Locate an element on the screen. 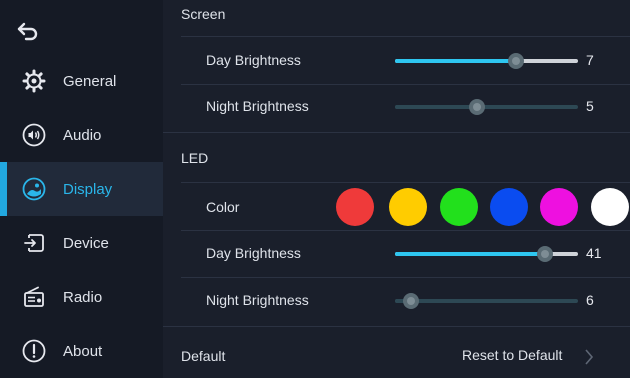  led-day-brightness-slider is located at coordinates (486, 254).